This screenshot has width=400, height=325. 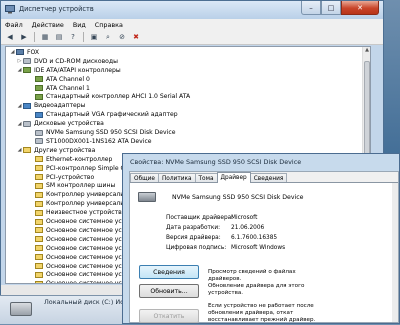 I want to click on tree-item: ST1000DX001-1NS162 ATA Device, so click(x=90, y=141).